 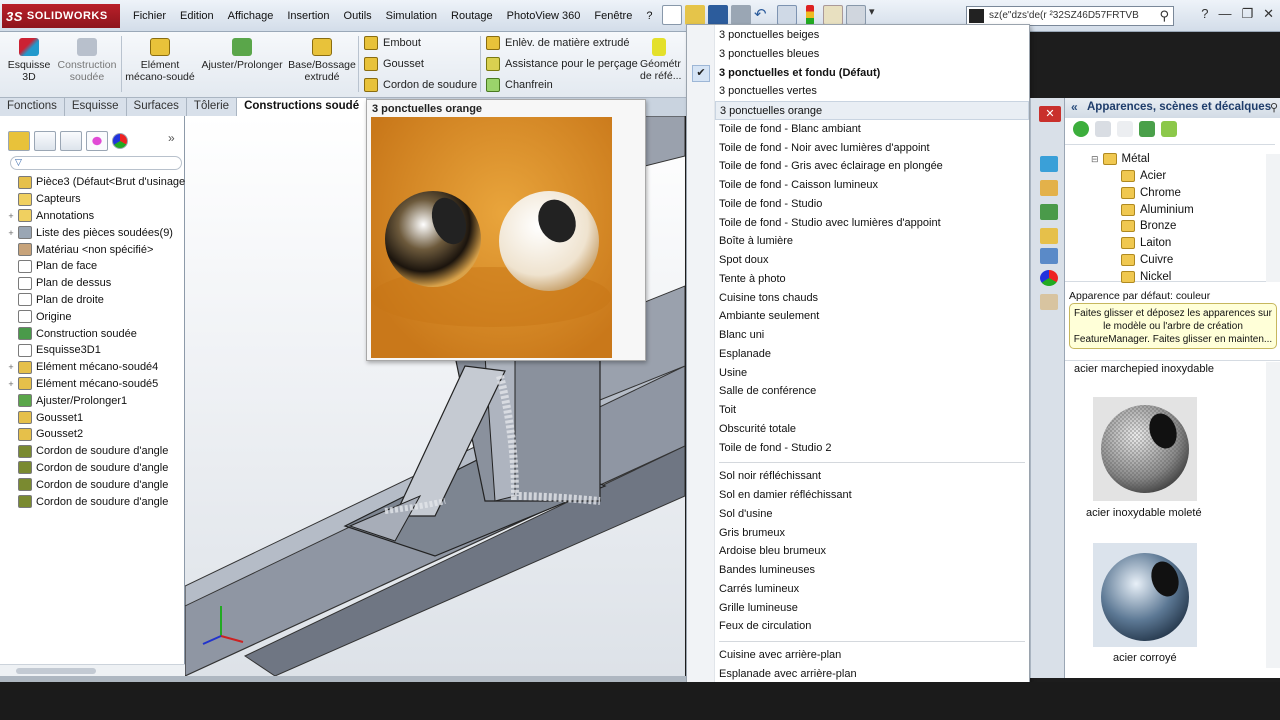 I want to click on design-library-icon, so click(x=1049, y=188).